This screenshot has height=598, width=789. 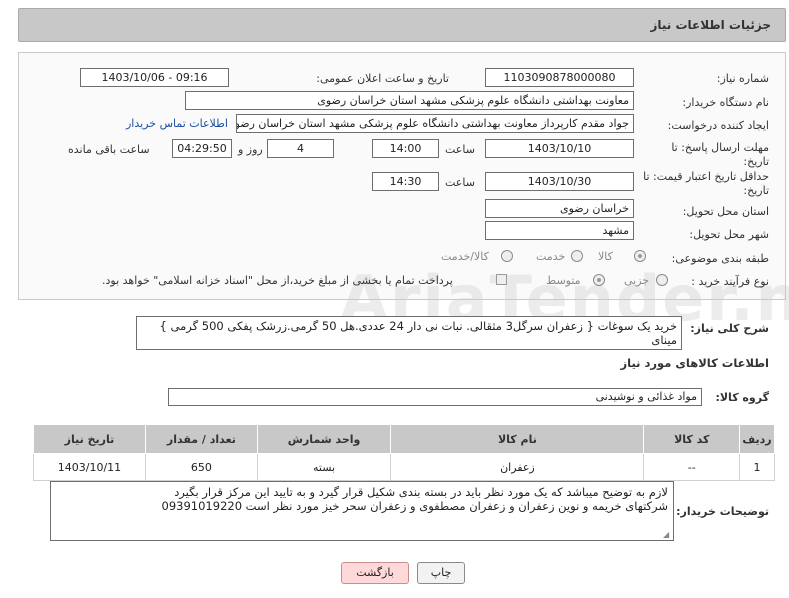 What do you see at coordinates (109, 149) in the screenshot?
I see `remaining-time-label: ساعت باقی مانده` at bounding box center [109, 149].